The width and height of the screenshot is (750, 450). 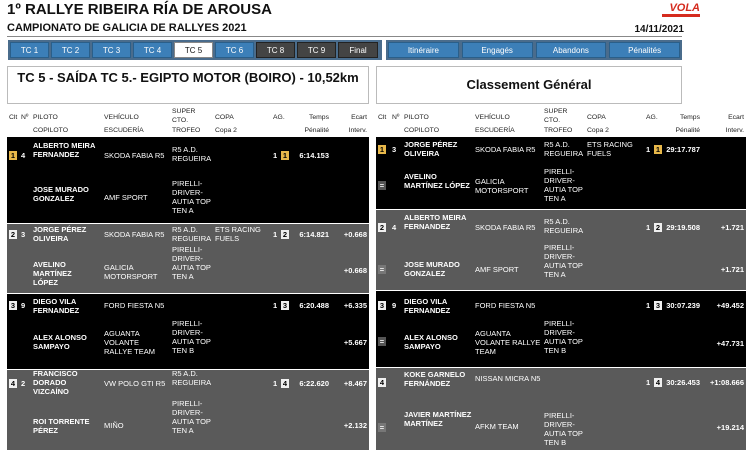 I want to click on col-ag: AG., so click(x=279, y=117).